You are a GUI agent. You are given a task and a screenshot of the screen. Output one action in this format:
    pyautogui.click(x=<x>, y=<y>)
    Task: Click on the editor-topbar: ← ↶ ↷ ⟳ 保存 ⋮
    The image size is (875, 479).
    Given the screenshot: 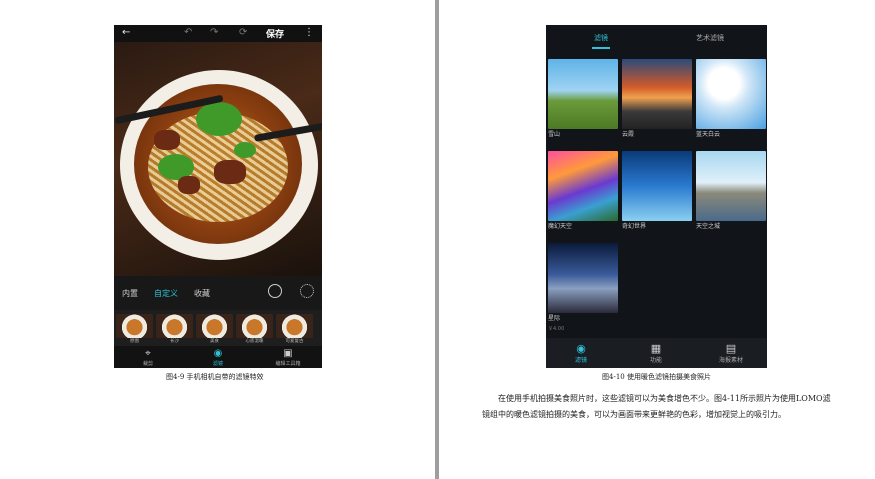 What is the action you would take?
    pyautogui.click(x=218, y=33)
    